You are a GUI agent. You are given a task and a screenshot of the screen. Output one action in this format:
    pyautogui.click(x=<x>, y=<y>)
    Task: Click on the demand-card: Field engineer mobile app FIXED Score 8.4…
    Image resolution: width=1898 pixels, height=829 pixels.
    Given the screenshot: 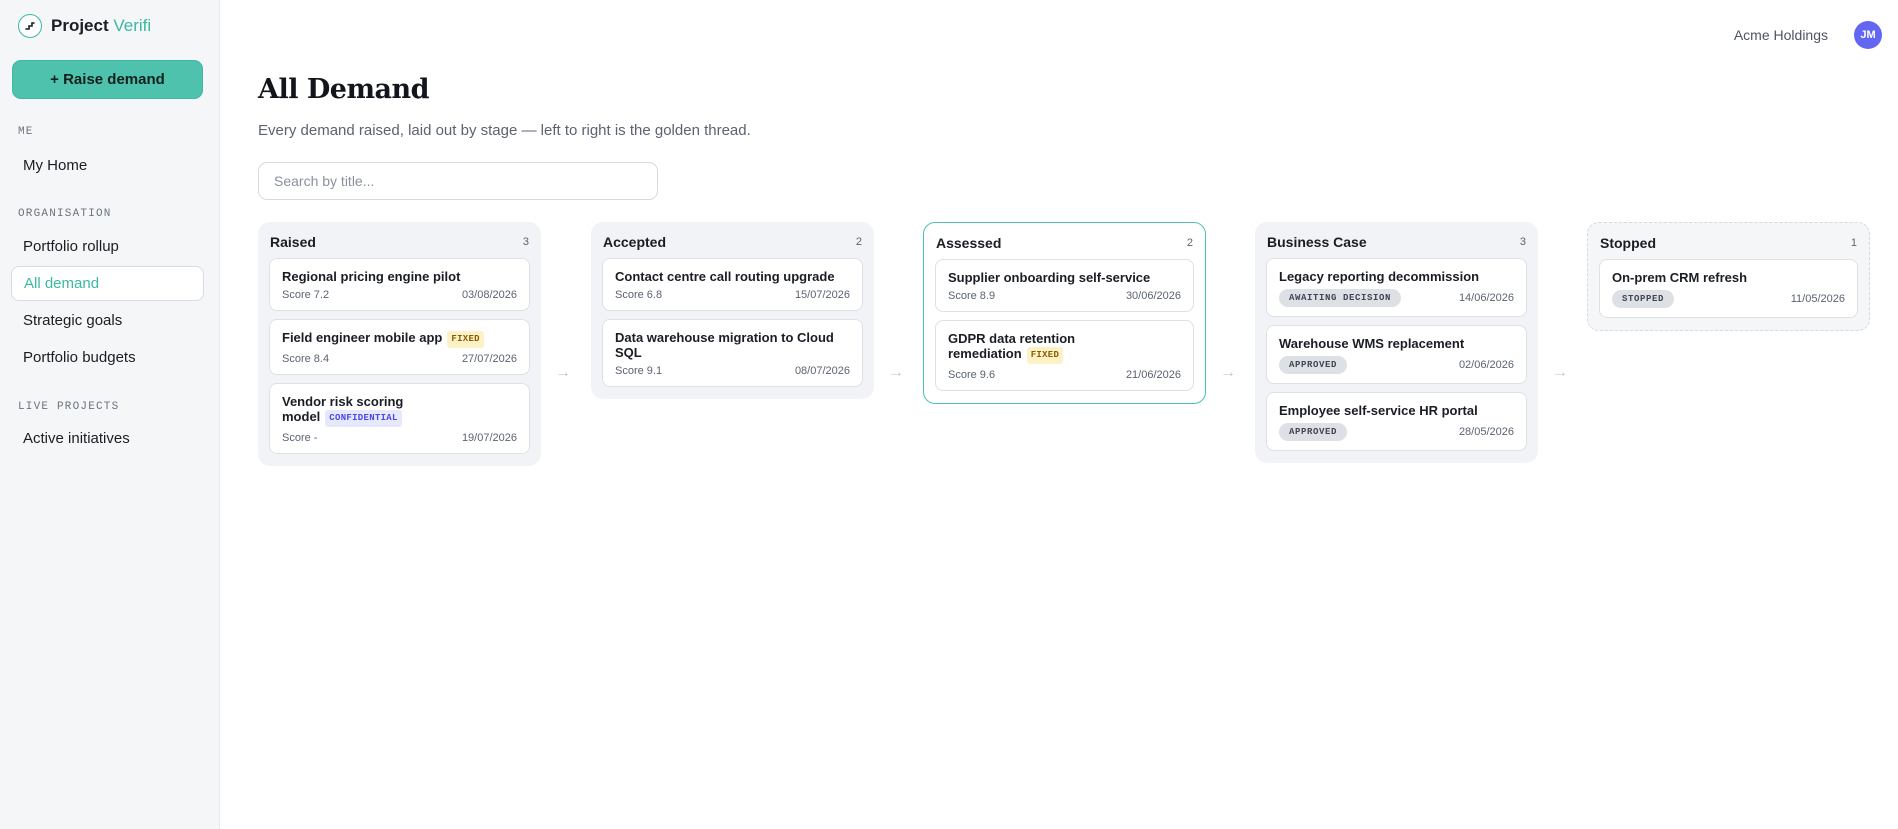 What is the action you would take?
    pyautogui.click(x=399, y=347)
    